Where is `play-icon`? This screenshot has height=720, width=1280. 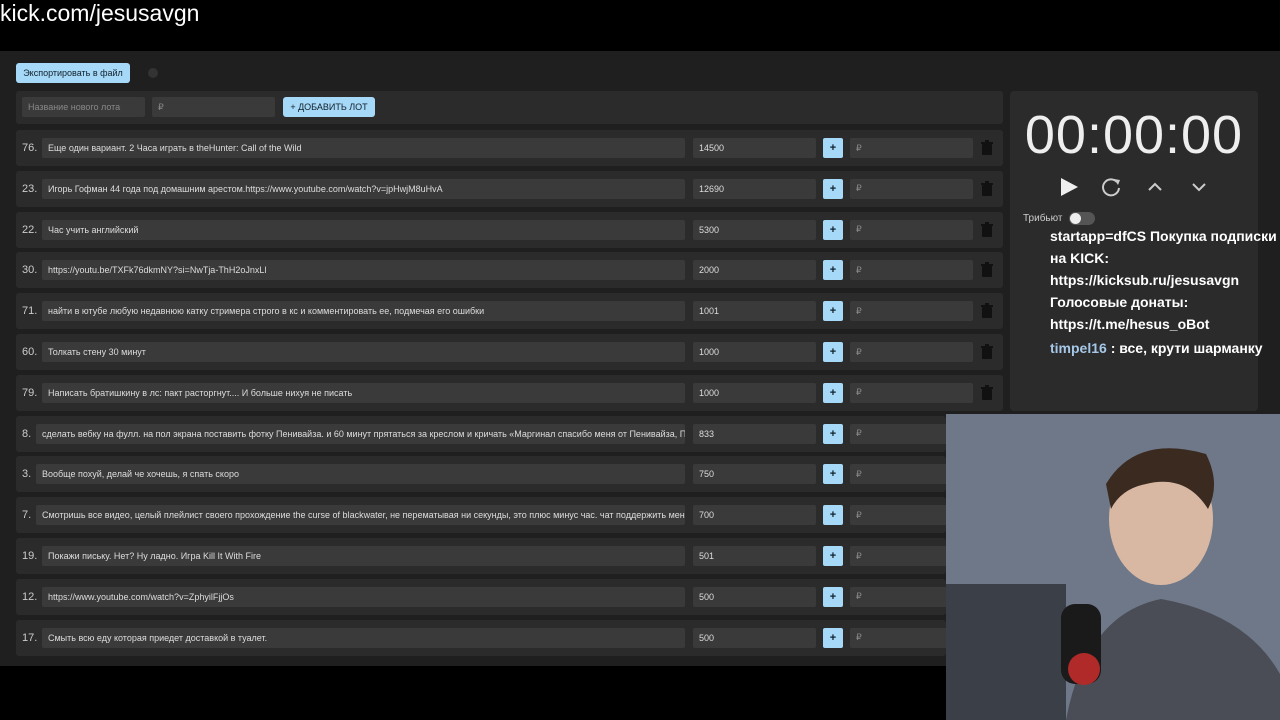 play-icon is located at coordinates (1069, 187).